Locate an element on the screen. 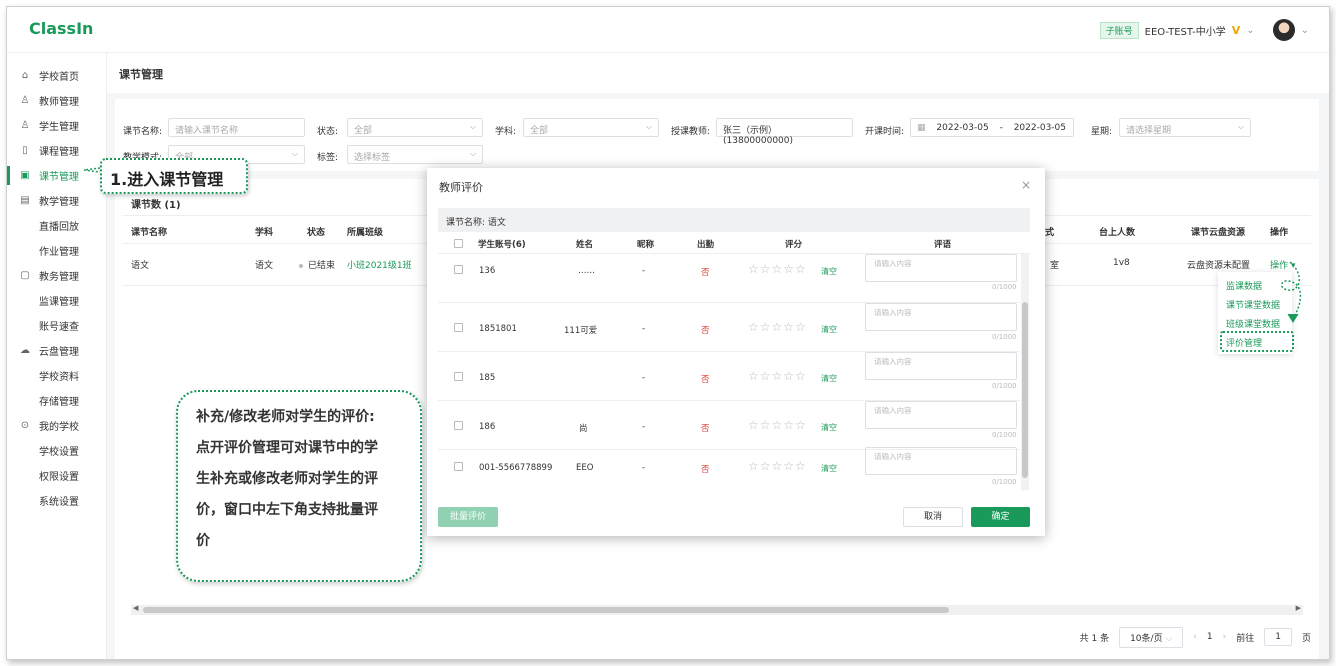 The width and height of the screenshot is (1336, 666). pagination: 共 1 条 10条/页 ⌵ ‹ 1 › 前往 1 页 is located at coordinates (1195, 637).